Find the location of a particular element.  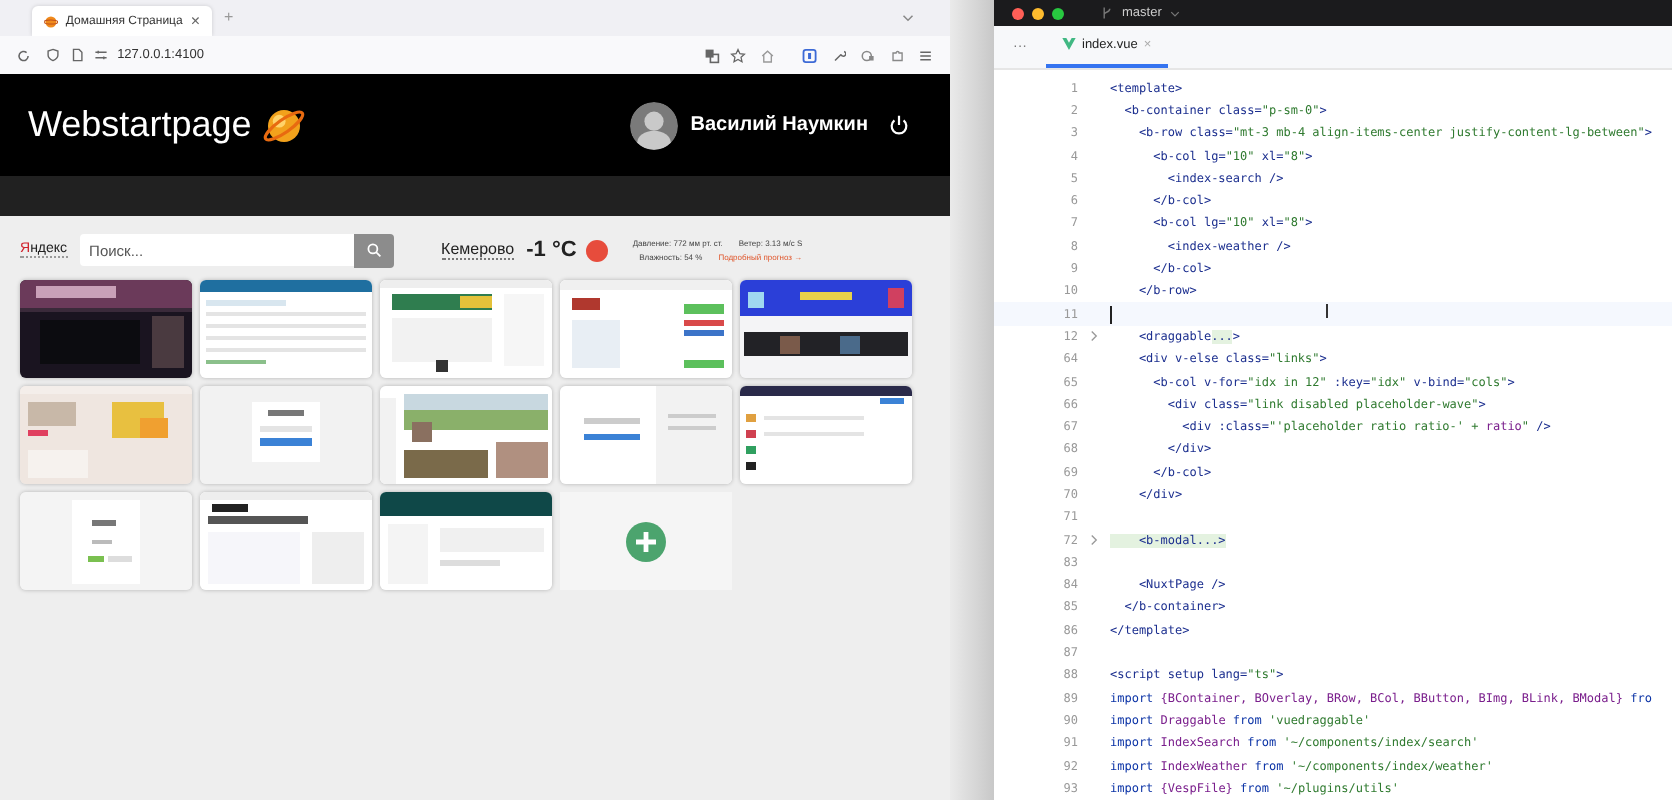

add-icon is located at coordinates (646, 541).